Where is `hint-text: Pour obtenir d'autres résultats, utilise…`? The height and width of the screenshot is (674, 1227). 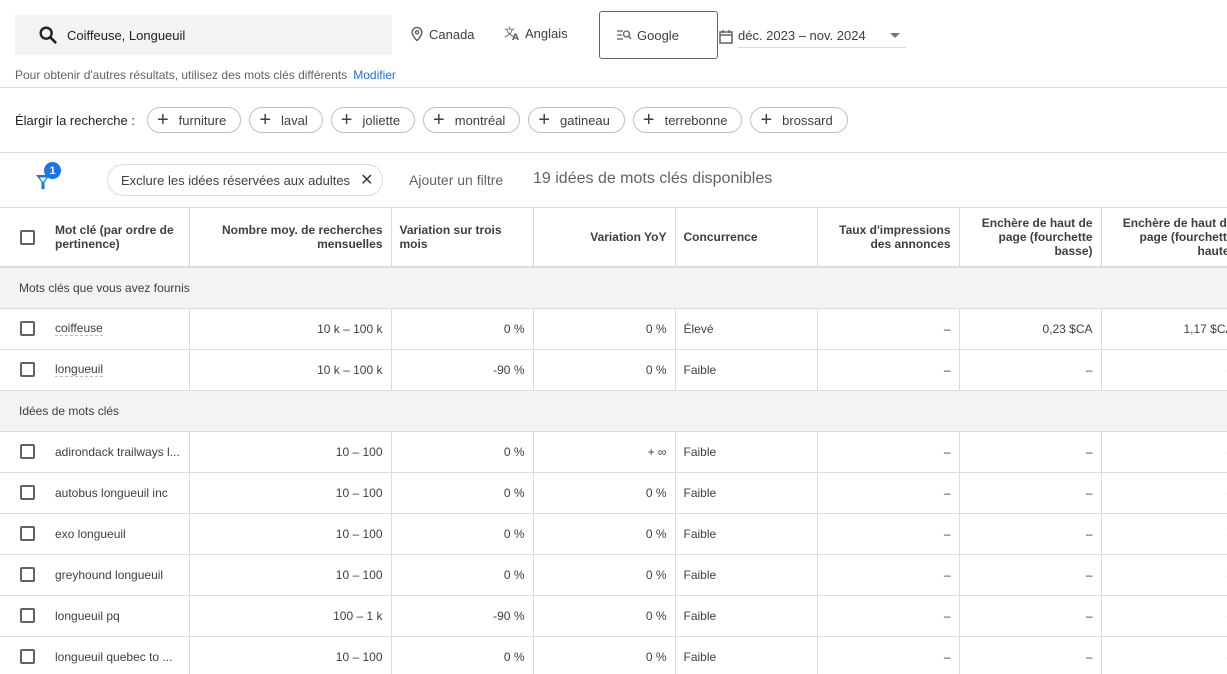
hint-text: Pour obtenir d'autres résultats, utilise… is located at coordinates (181, 75).